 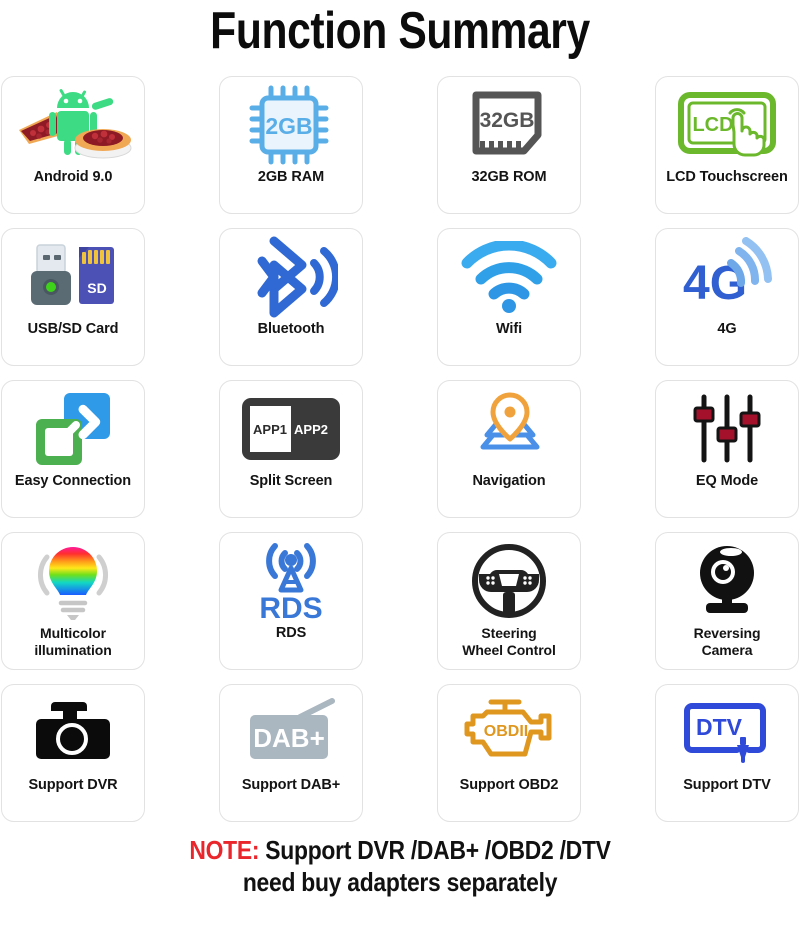 I want to click on dtv-text: DTV, so click(x=719, y=727).